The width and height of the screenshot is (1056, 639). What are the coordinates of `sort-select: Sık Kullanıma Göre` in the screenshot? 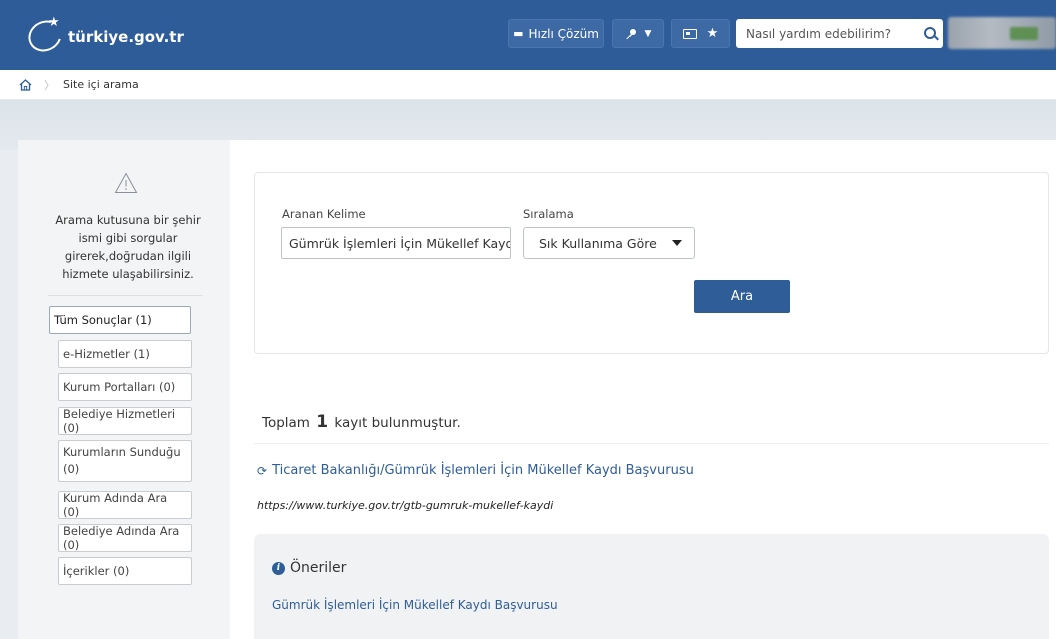 It's located at (609, 243).